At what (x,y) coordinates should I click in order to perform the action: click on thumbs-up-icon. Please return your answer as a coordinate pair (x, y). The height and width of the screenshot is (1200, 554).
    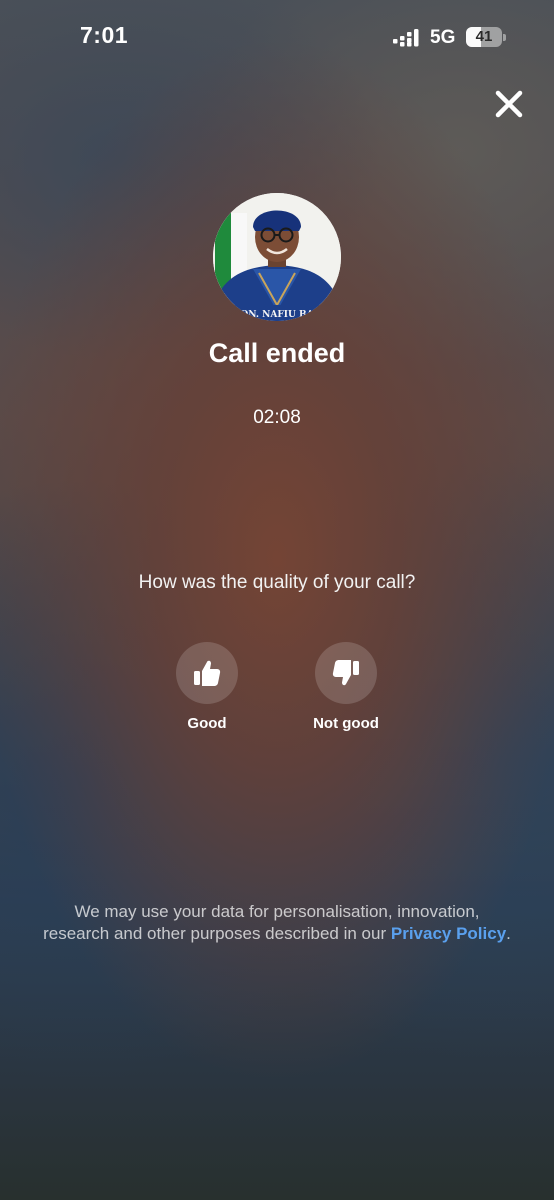
    Looking at the image, I should click on (207, 673).